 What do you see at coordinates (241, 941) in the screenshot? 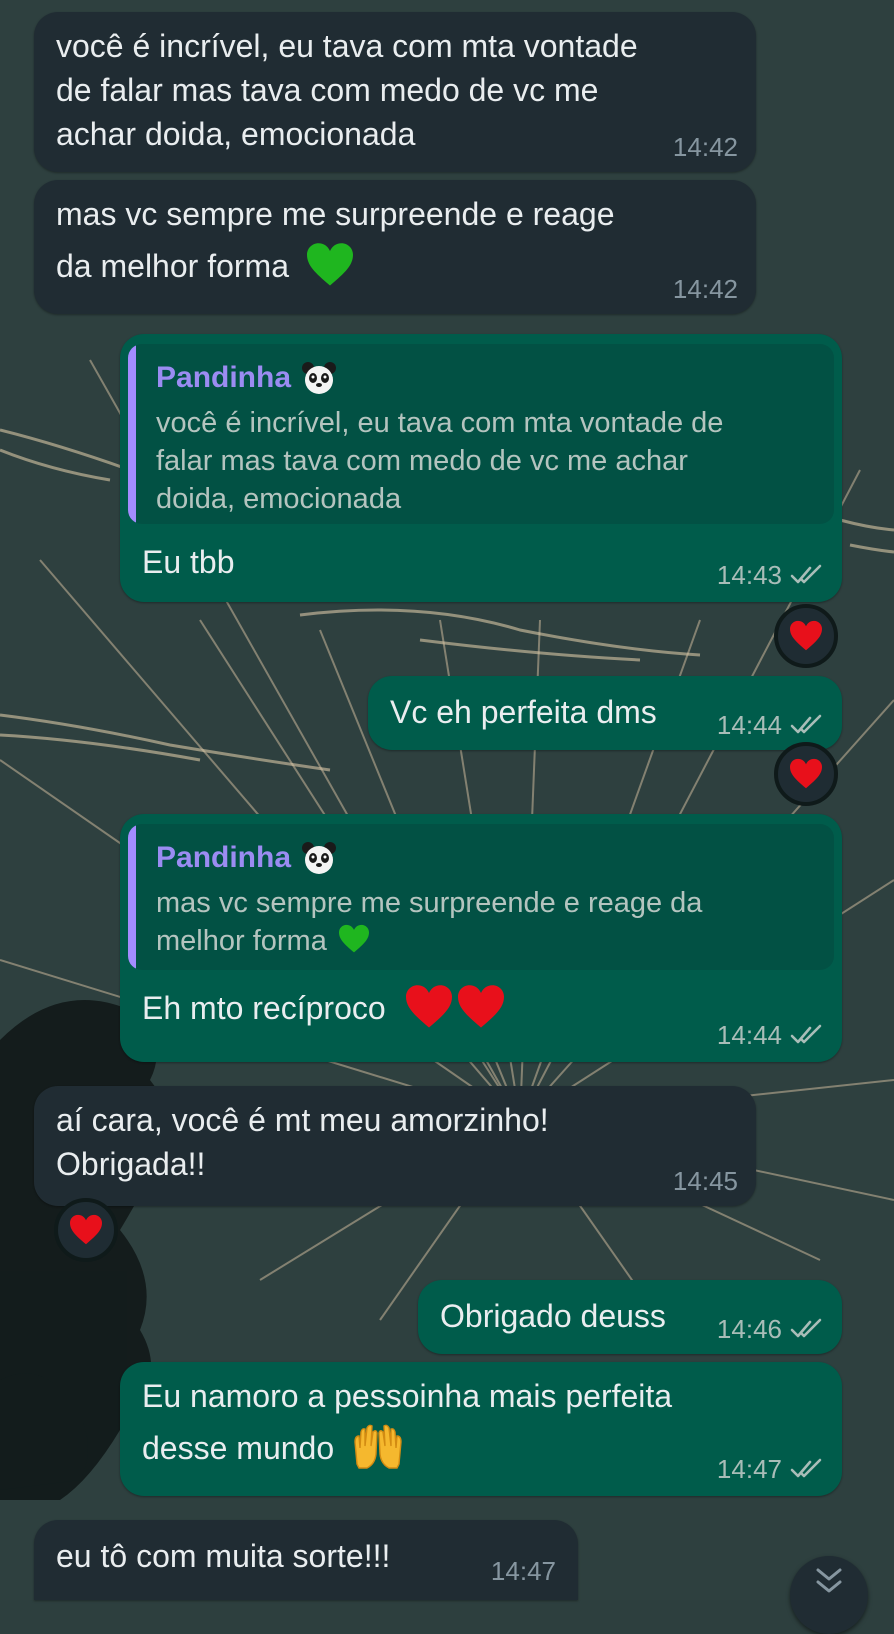
I see `quote-text-fragment: melhor forma` at bounding box center [241, 941].